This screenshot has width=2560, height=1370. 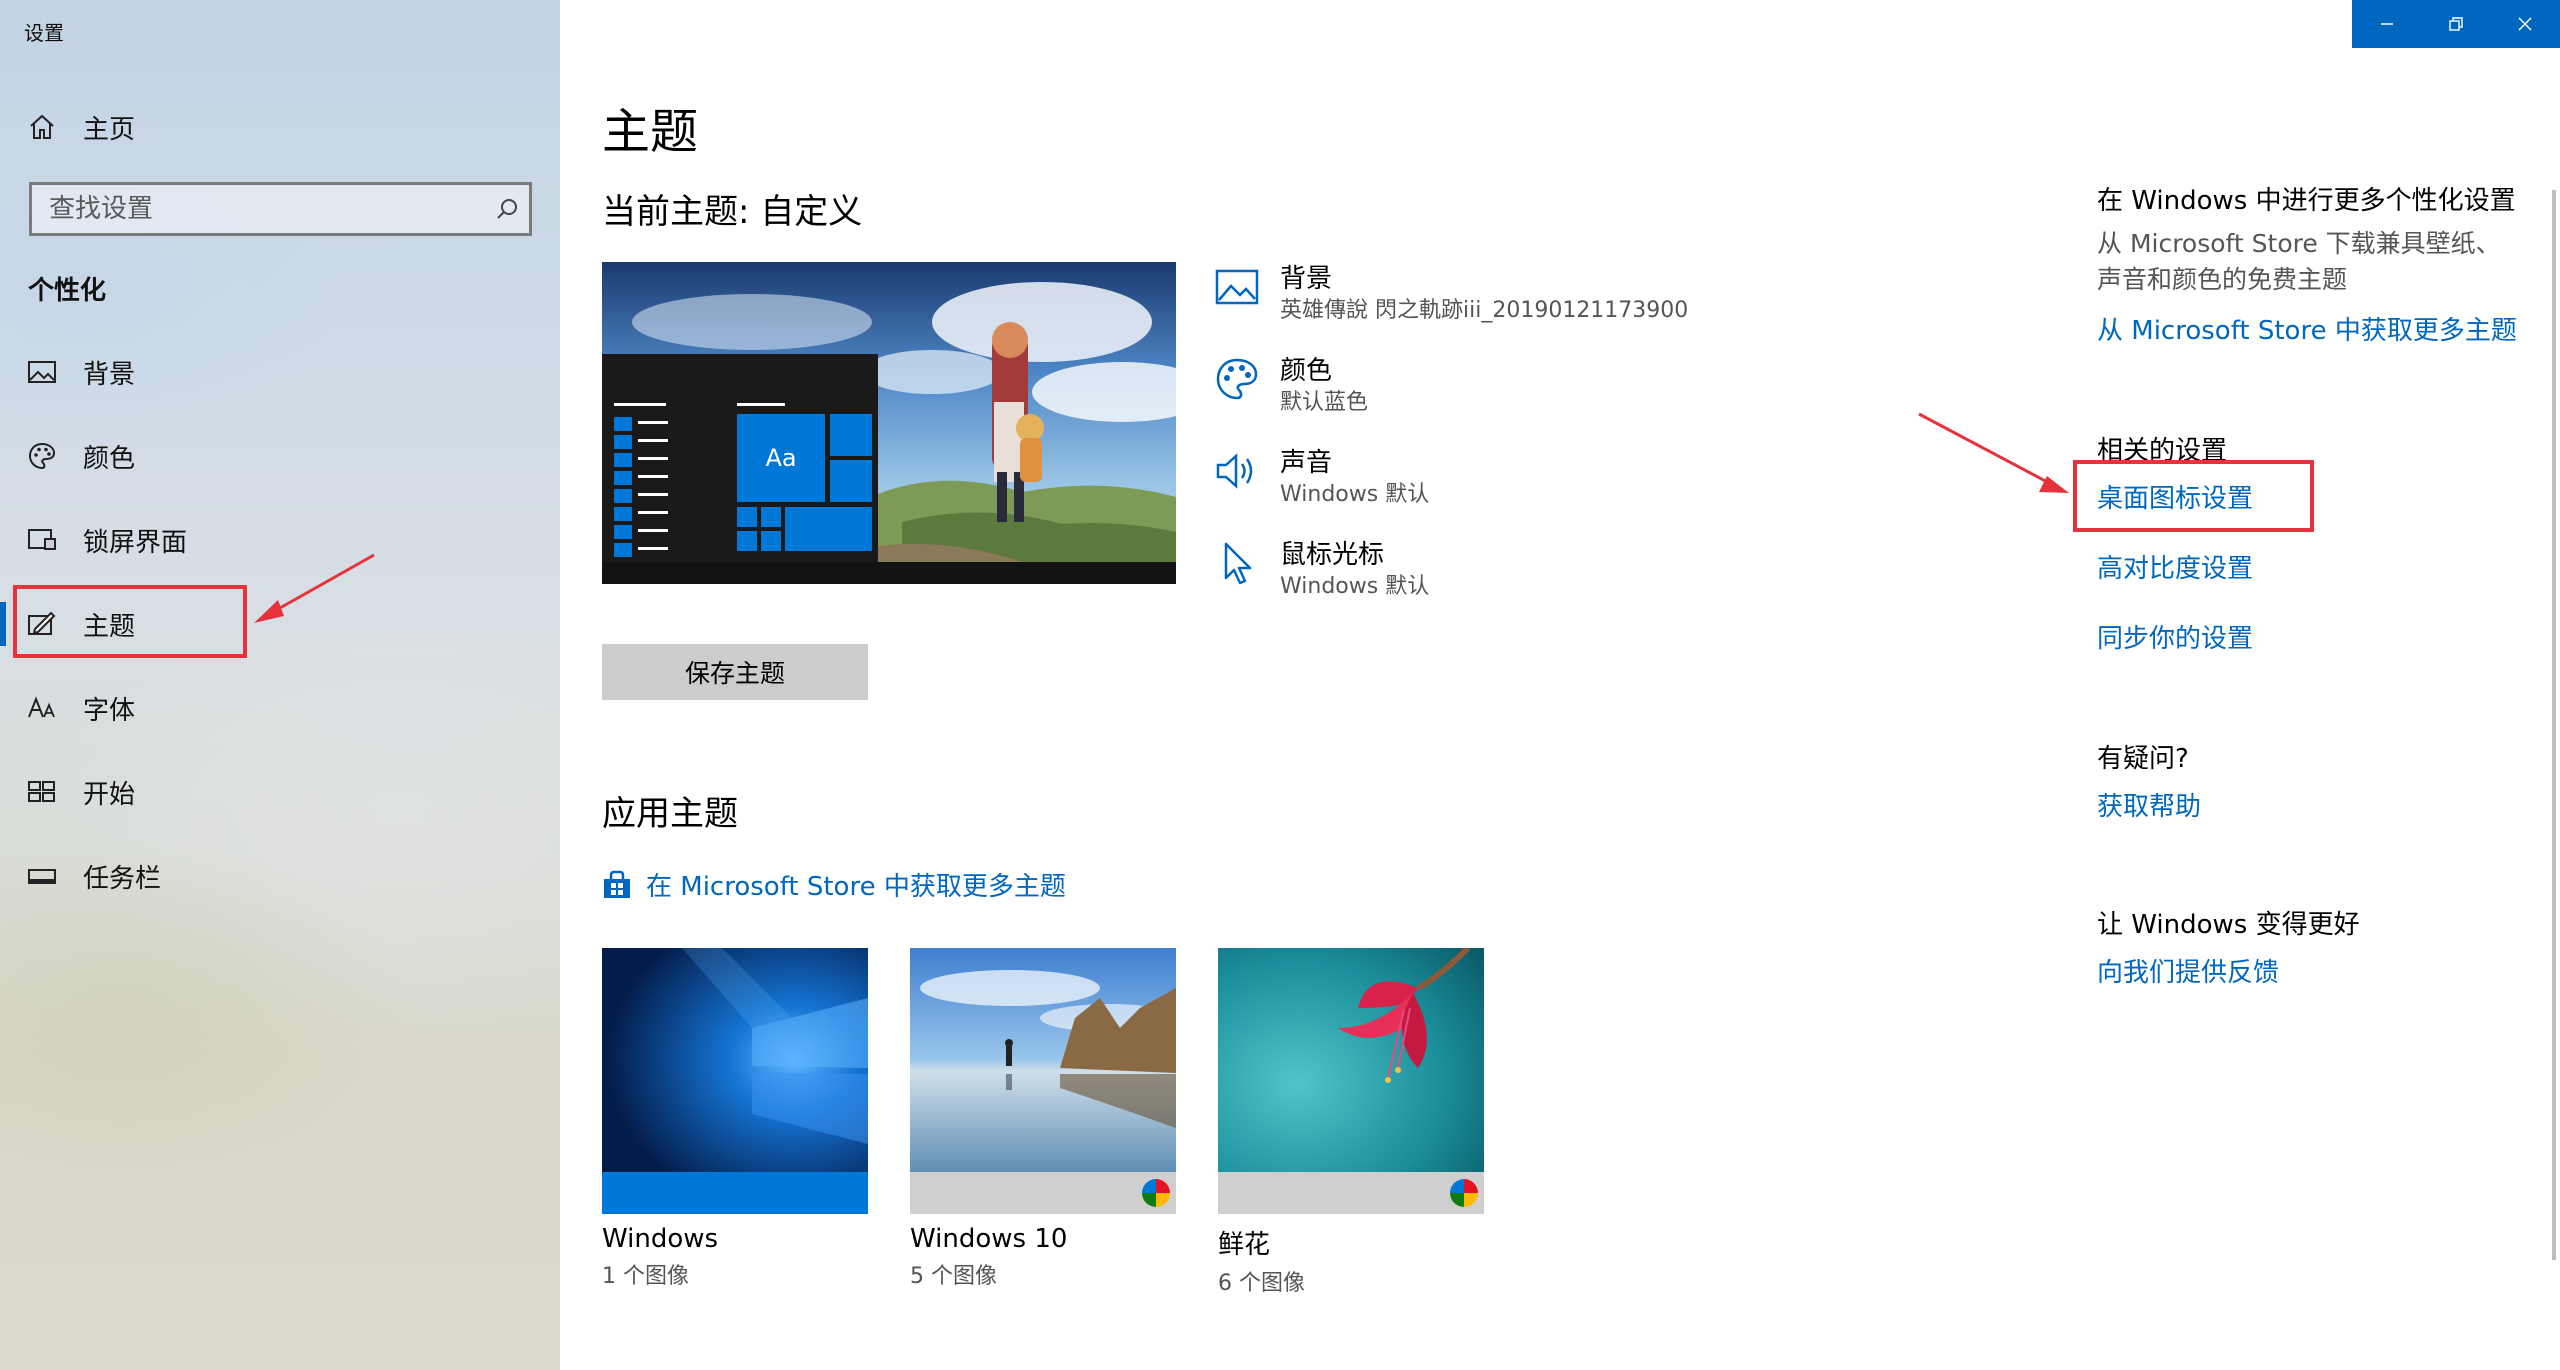 What do you see at coordinates (2228, 925) in the screenshot?
I see `feedback-heading: 让 Windows 变得更好` at bounding box center [2228, 925].